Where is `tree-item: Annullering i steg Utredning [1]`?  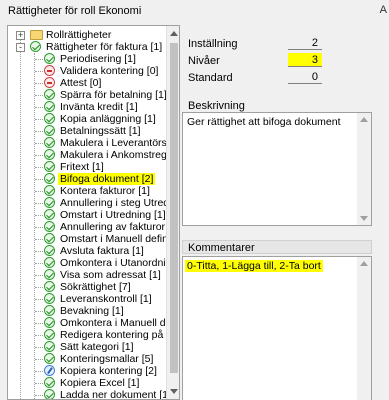
tree-item: Annullering i steg Utredning [1] is located at coordinates (87, 203).